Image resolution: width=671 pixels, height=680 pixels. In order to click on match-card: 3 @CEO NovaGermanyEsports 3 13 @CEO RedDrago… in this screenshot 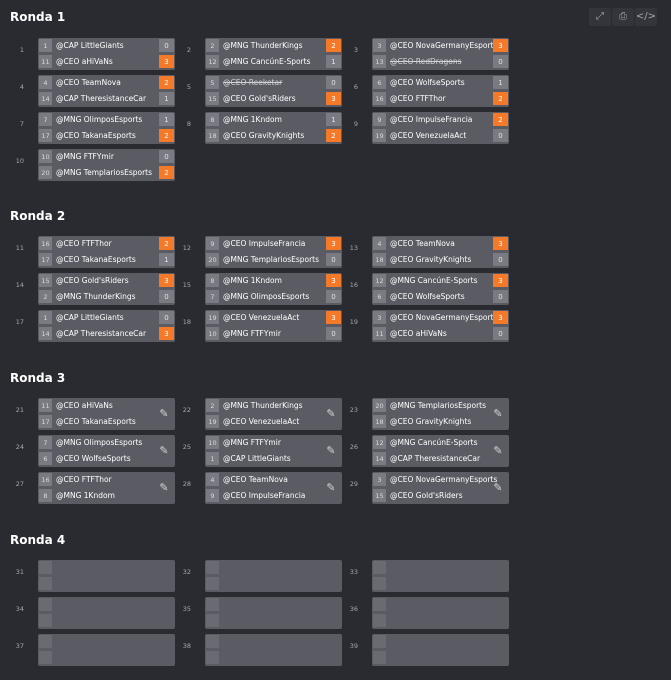, I will do `click(440, 54)`.